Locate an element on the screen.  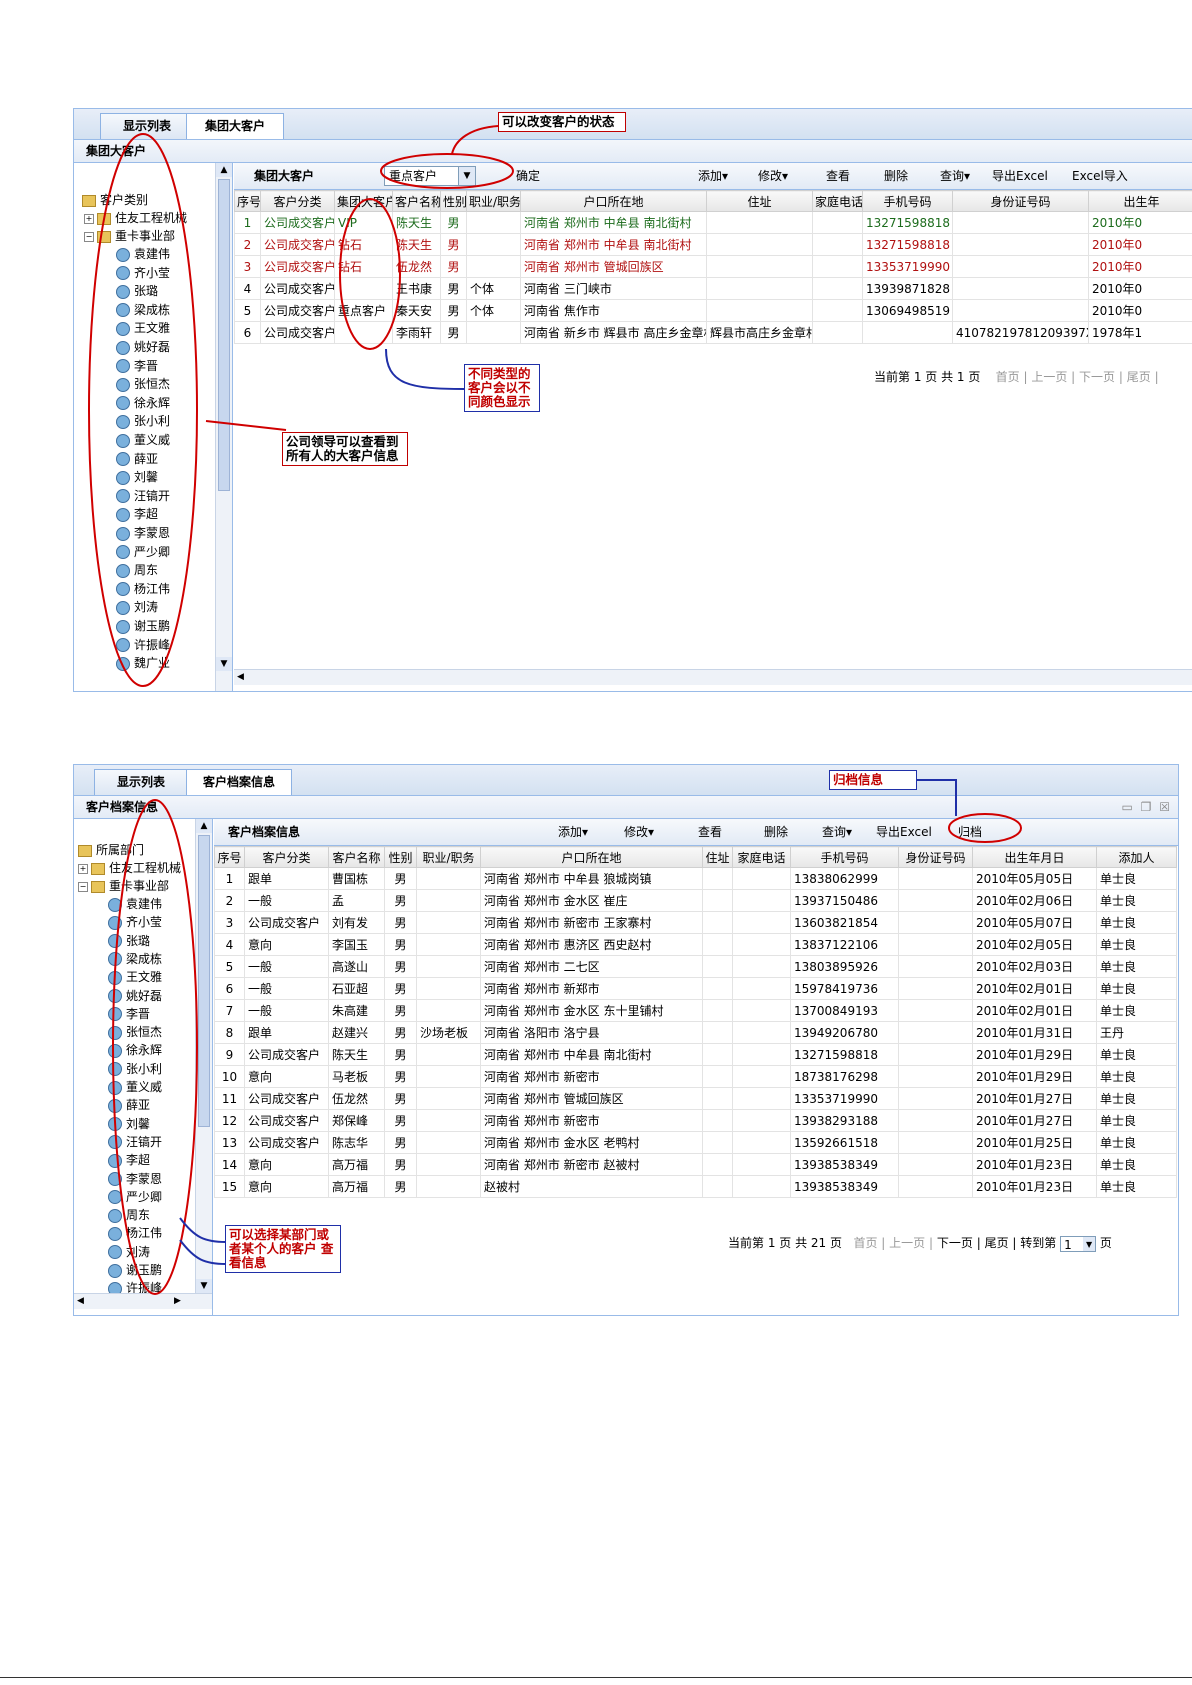
tree-person-node: 梁成栋 is located at coordinates (135, 959).